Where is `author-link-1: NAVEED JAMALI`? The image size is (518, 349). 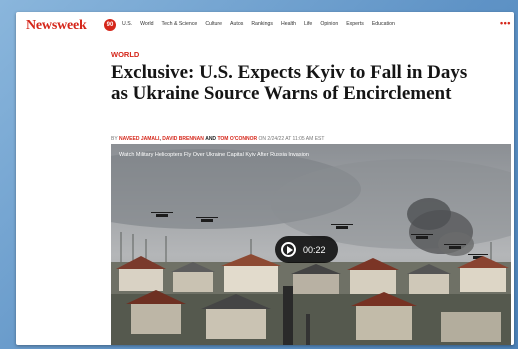 author-link-1: NAVEED JAMALI is located at coordinates (139, 139).